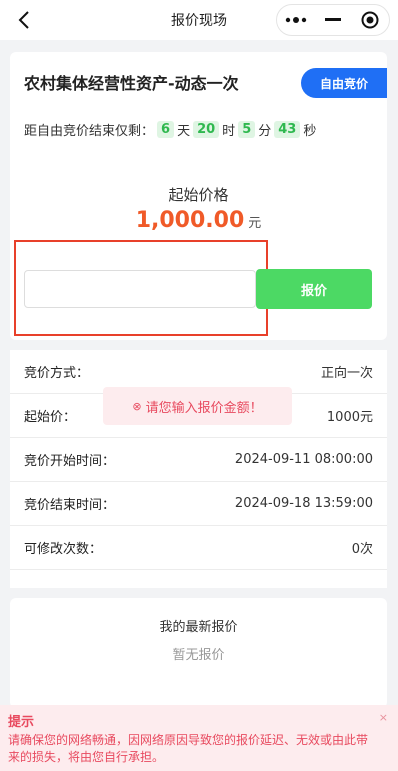 This screenshot has width=398, height=771. What do you see at coordinates (21, 722) in the screenshot?
I see `notice-title: 提示` at bounding box center [21, 722].